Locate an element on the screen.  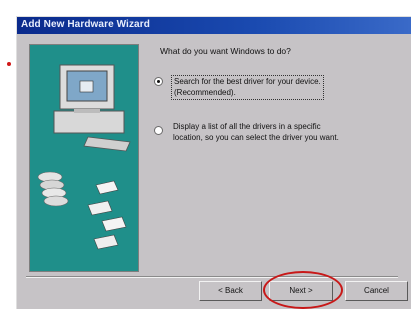
prompt-question: What do you want Windows to do? is located at coordinates (225, 51).